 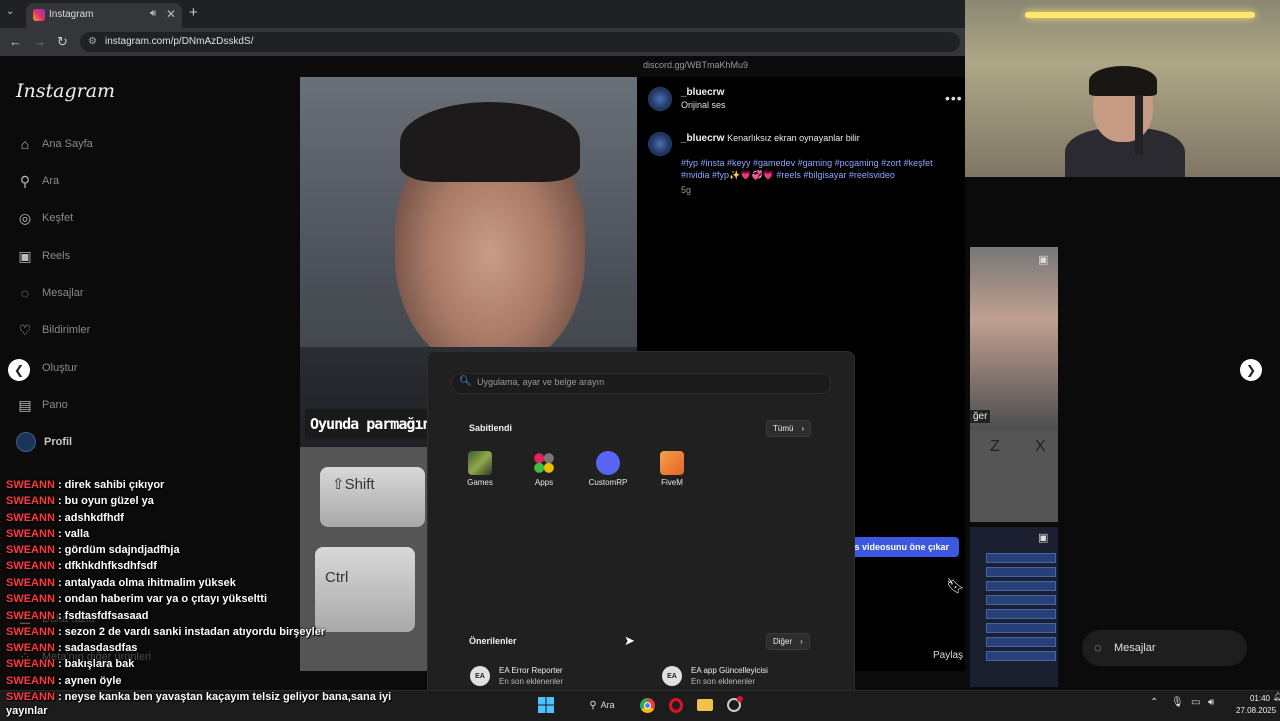 What do you see at coordinates (607, 705) in the screenshot?
I see `taskbar-search-label: Ara` at bounding box center [607, 705].